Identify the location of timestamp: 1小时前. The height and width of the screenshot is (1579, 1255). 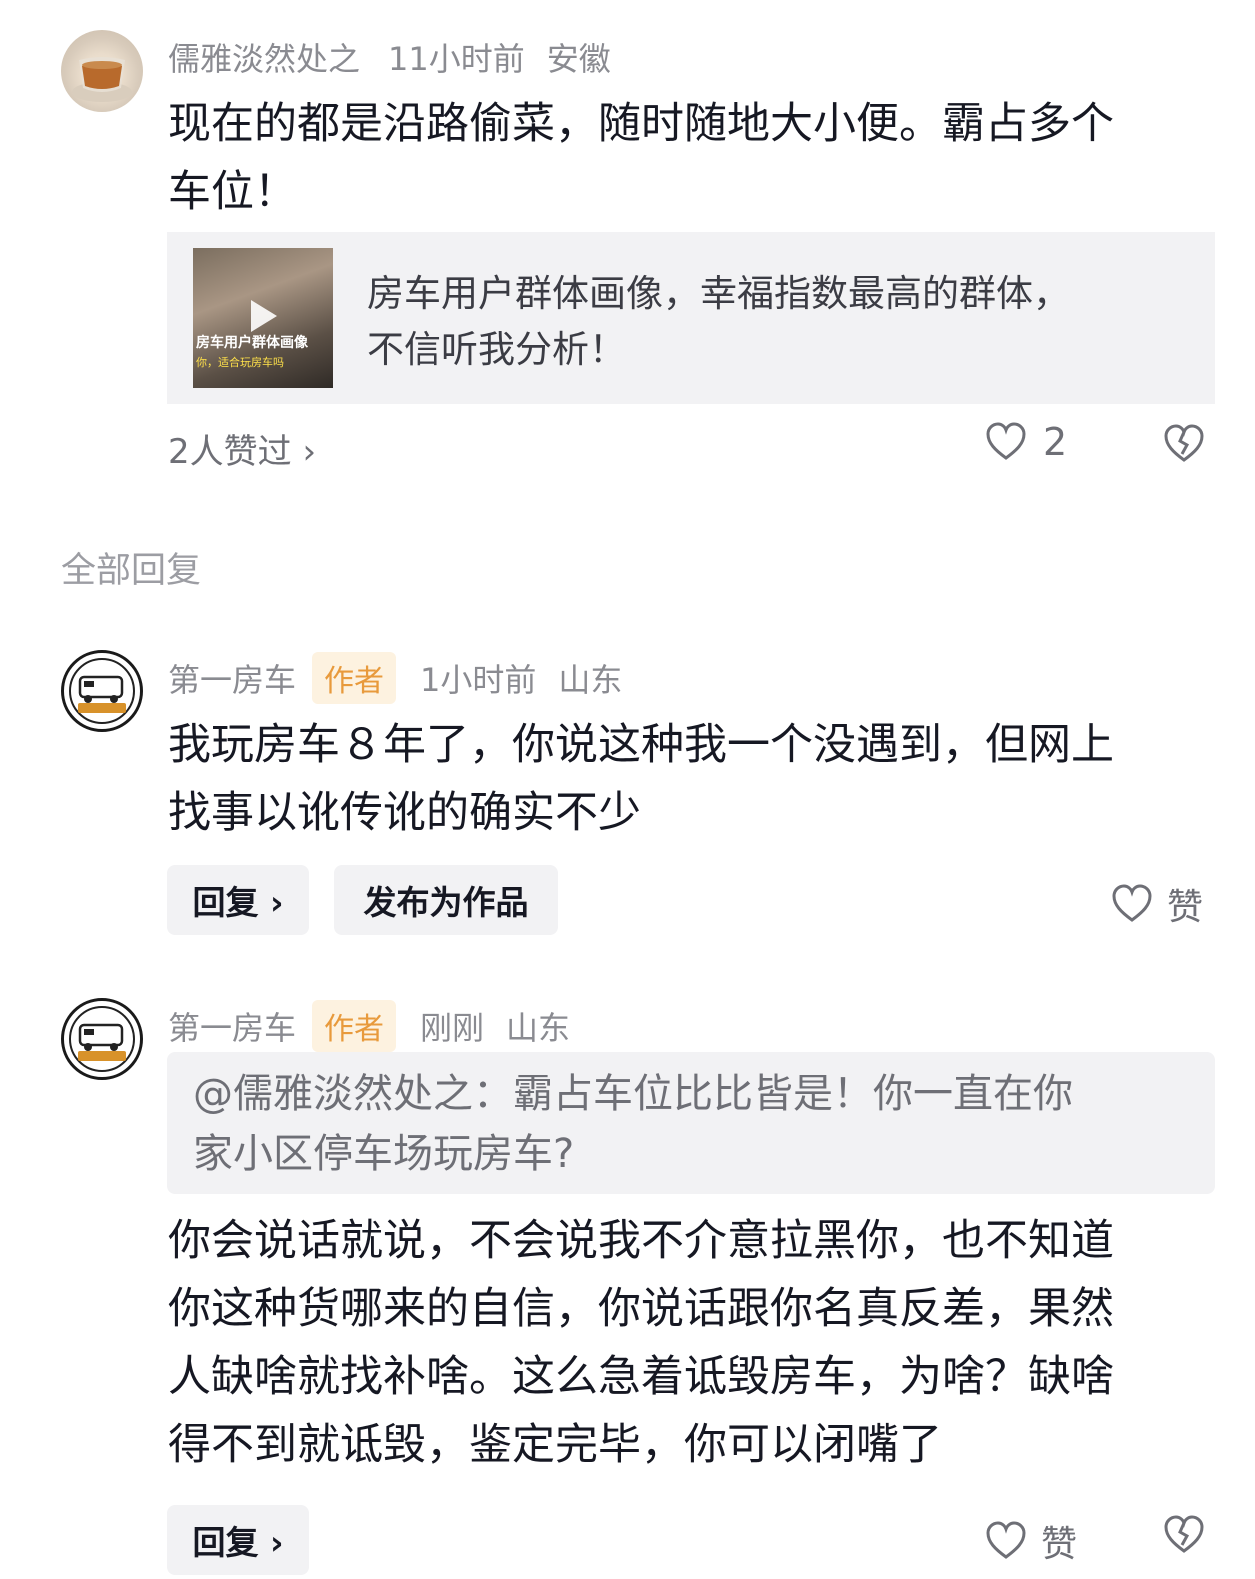
(478, 680).